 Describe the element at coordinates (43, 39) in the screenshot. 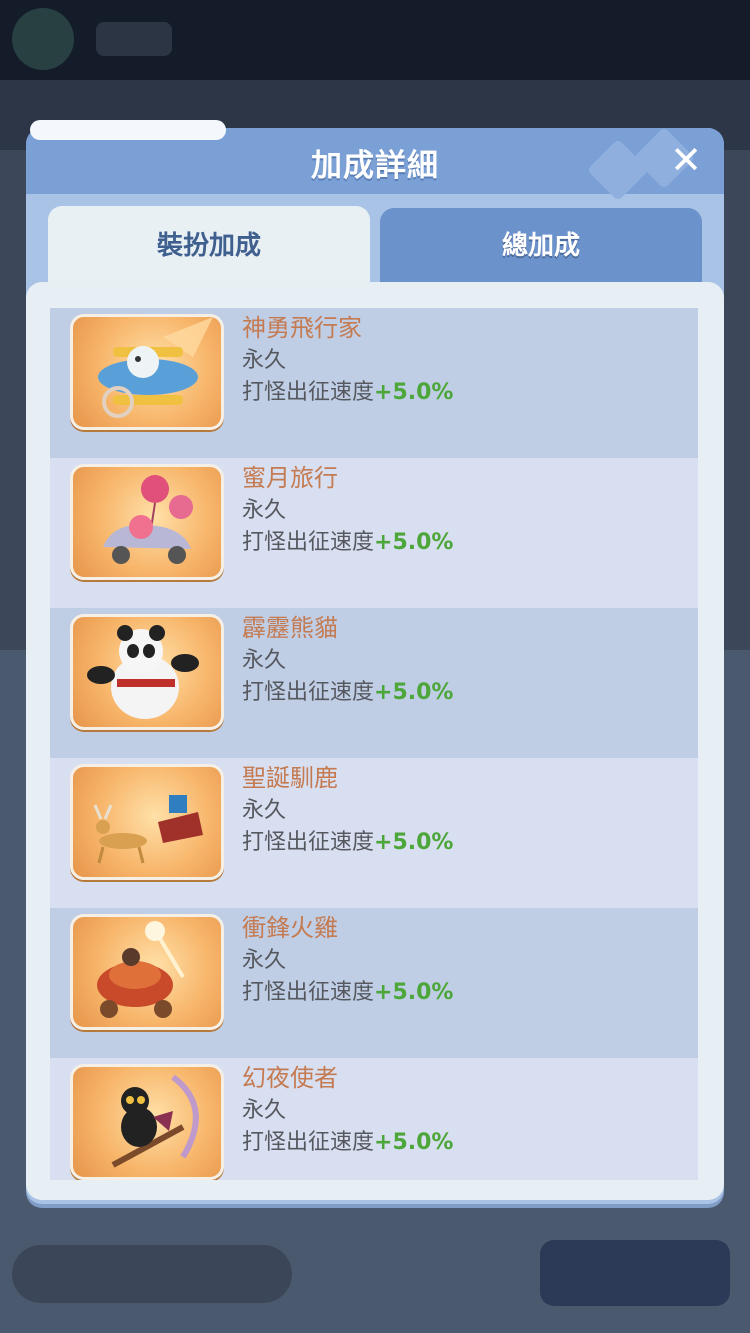

I see `background-avatar` at that location.